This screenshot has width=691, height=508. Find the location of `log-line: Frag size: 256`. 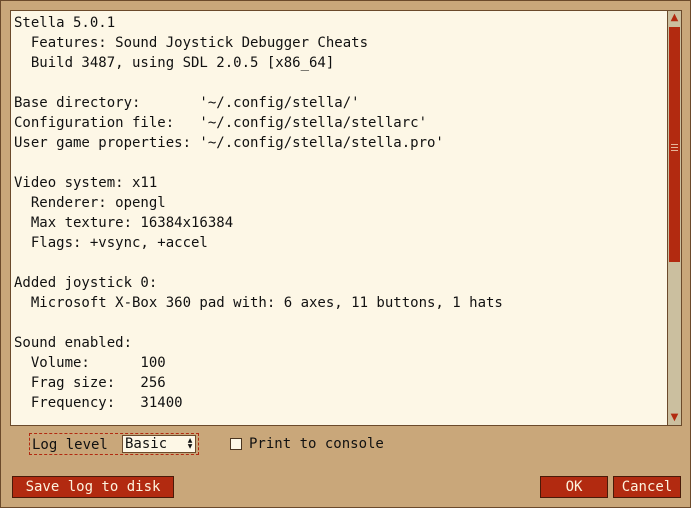

log-line: Frag size: 256 is located at coordinates (90, 383).